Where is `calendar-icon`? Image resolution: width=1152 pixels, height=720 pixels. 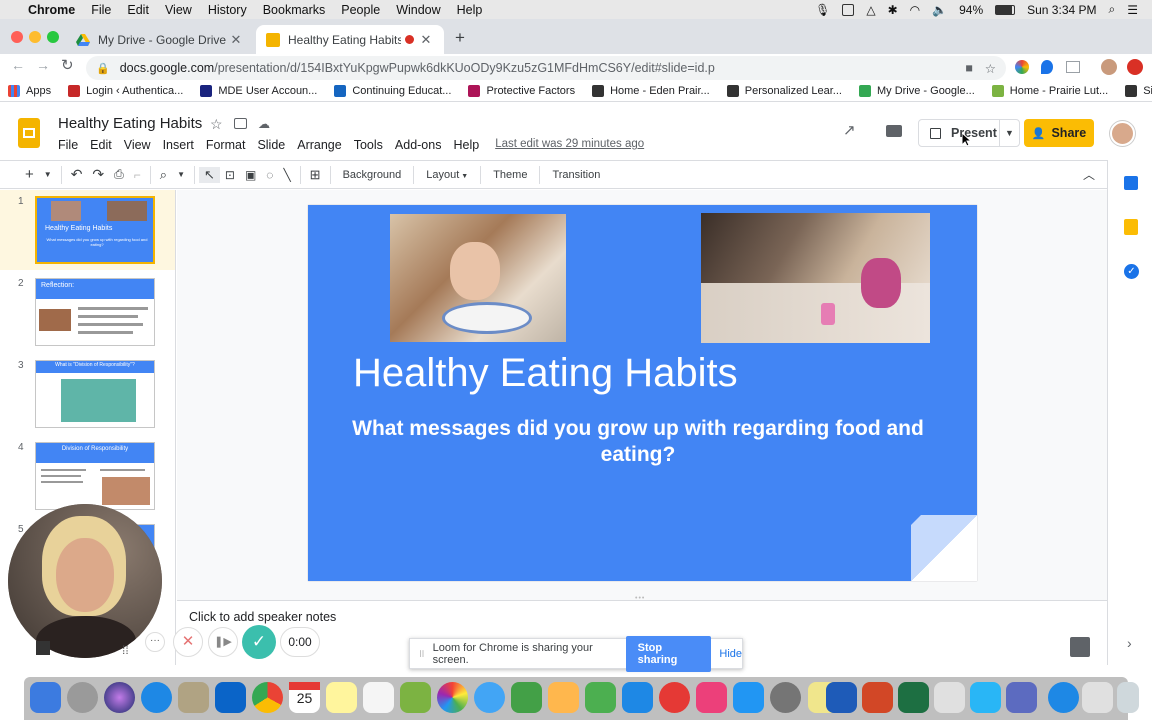 calendar-icon is located at coordinates (1131, 183).